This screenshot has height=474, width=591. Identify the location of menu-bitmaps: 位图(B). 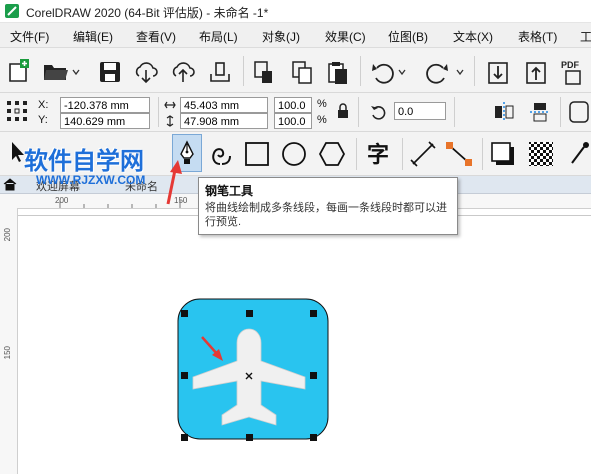
(408, 36).